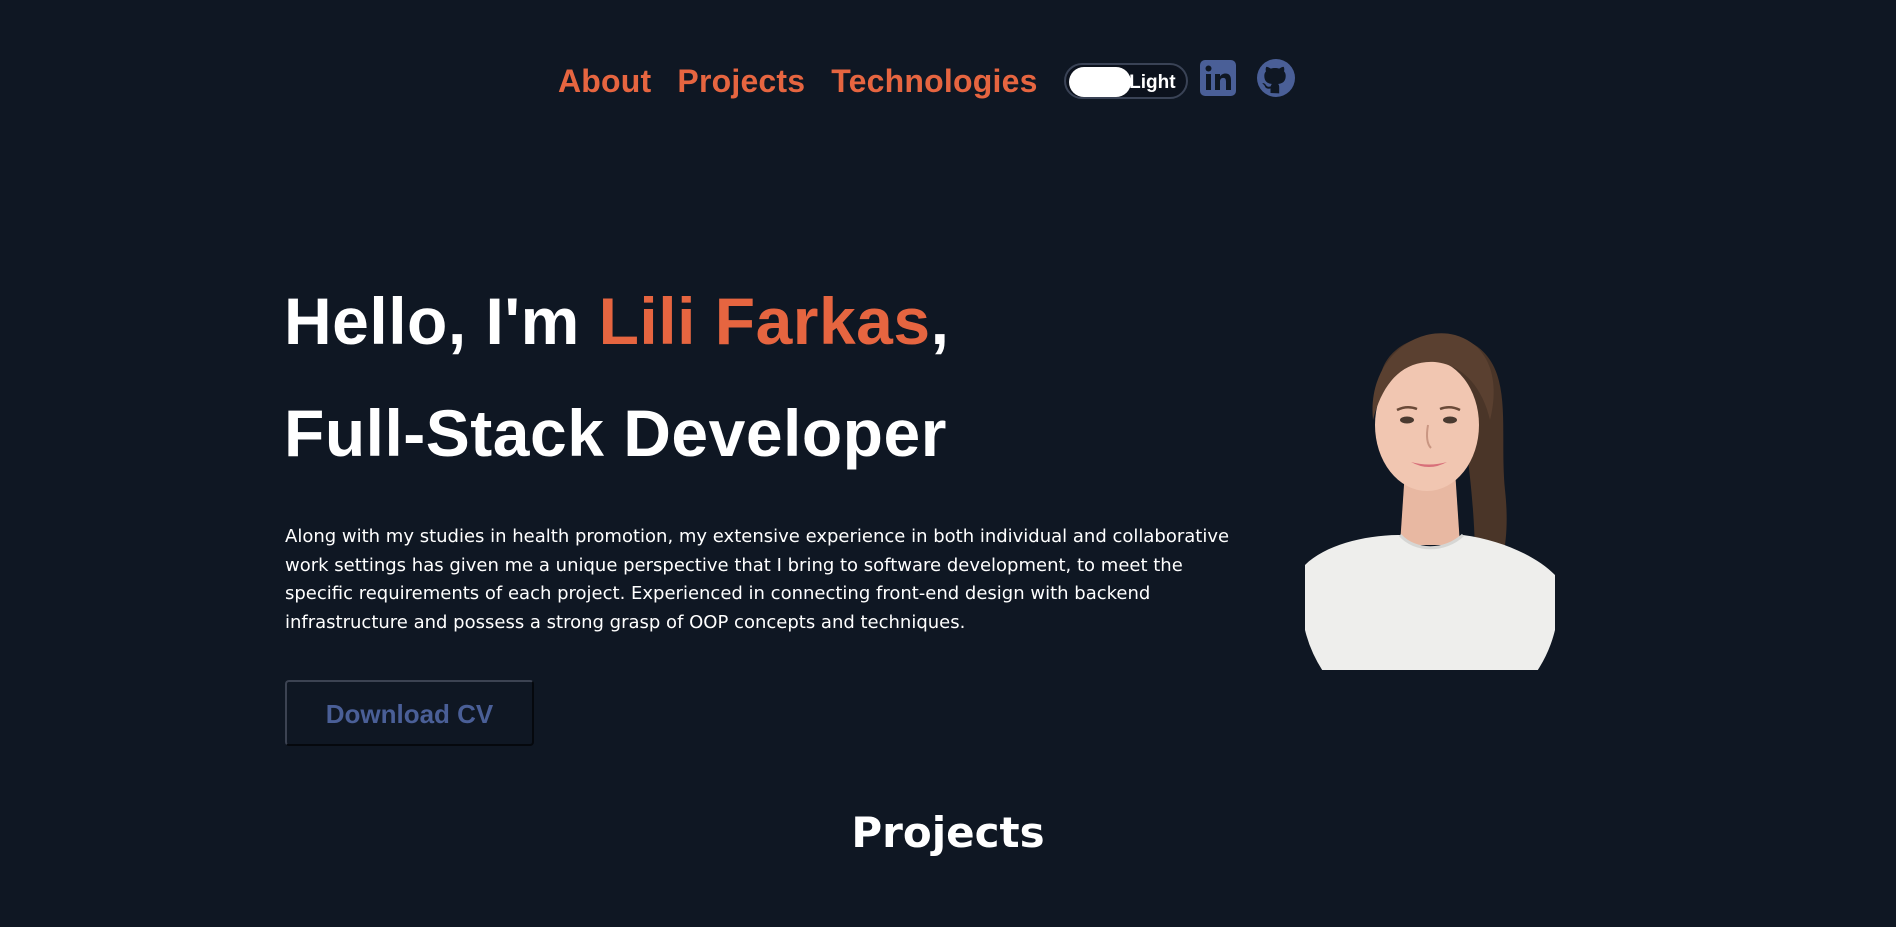  I want to click on hero-role: Full-Stack Developer, so click(615, 433).